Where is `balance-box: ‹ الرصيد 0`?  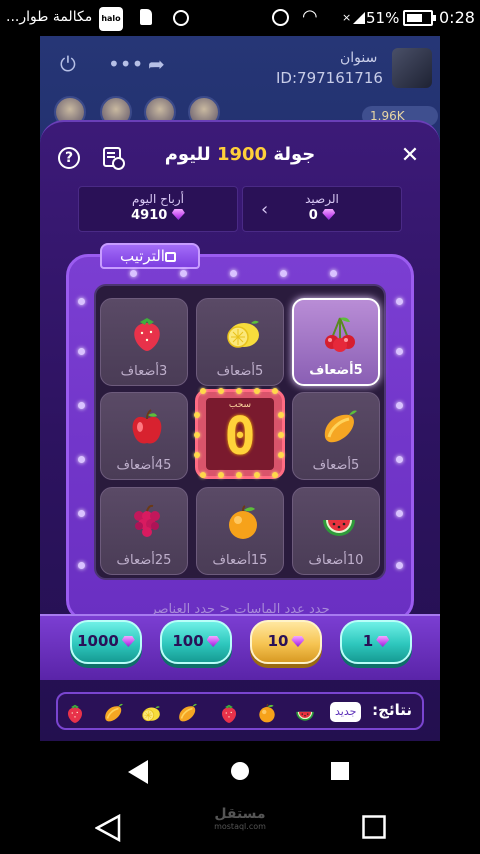 balance-box: ‹ الرصيد 0 is located at coordinates (322, 209).